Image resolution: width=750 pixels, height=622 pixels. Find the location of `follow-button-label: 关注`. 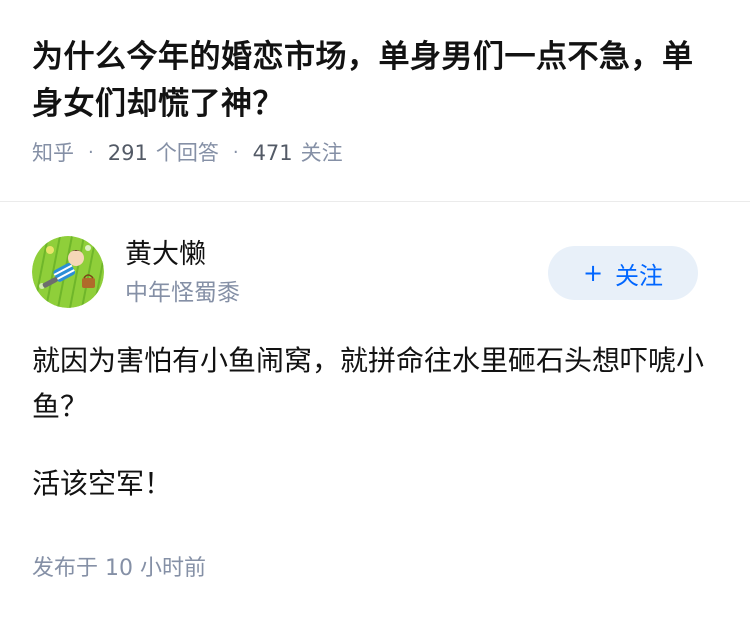

follow-button-label: 关注 is located at coordinates (639, 275).